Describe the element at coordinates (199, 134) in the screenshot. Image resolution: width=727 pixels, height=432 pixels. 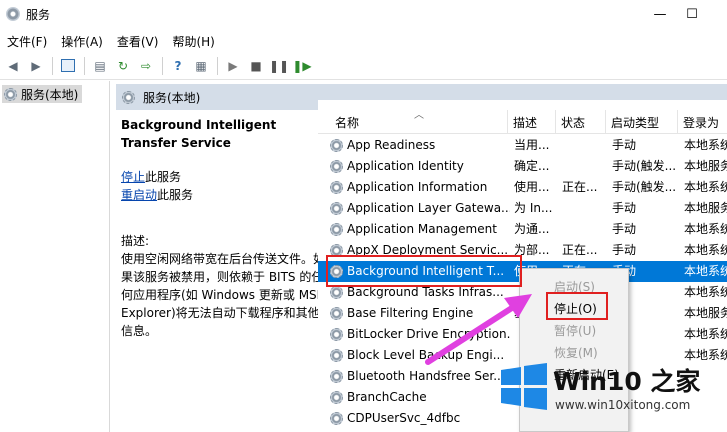
I see `service-title: Background Intelligent Transfer Service` at that location.